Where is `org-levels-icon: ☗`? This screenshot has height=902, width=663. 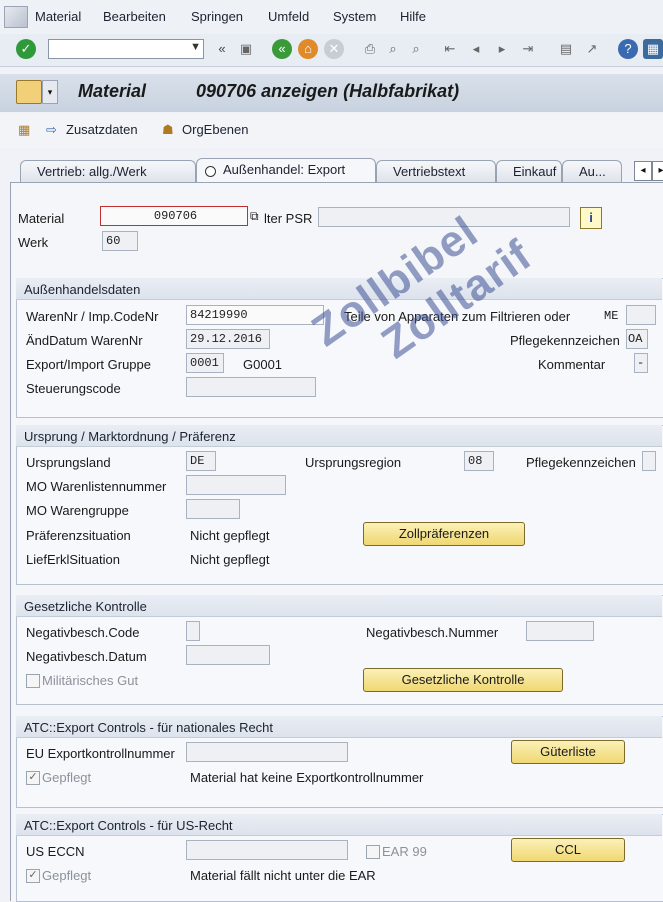
org-levels-icon: ☗ is located at coordinates (168, 130).